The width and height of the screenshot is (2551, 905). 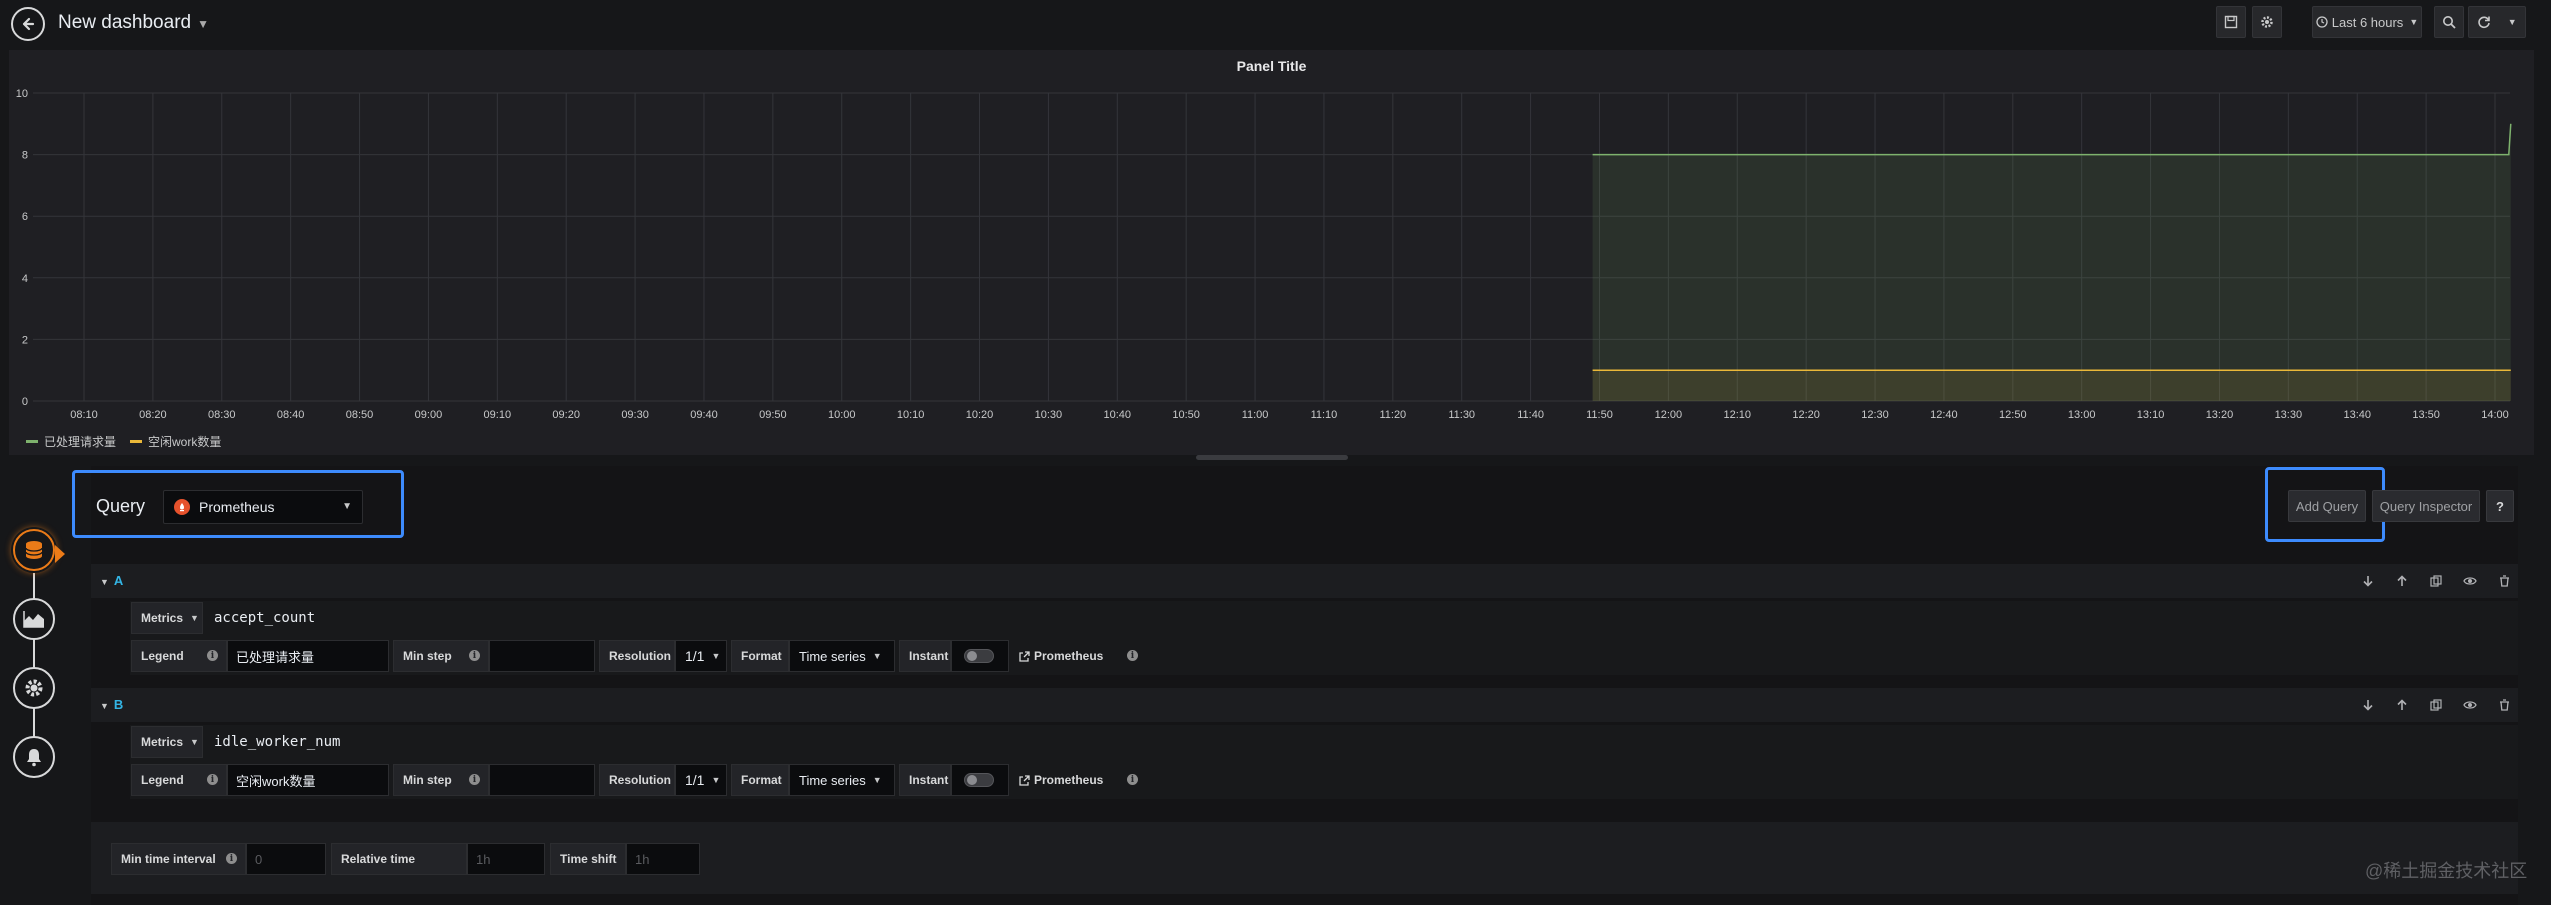 I want to click on min-step-label: Min step i, so click(x=441, y=656).